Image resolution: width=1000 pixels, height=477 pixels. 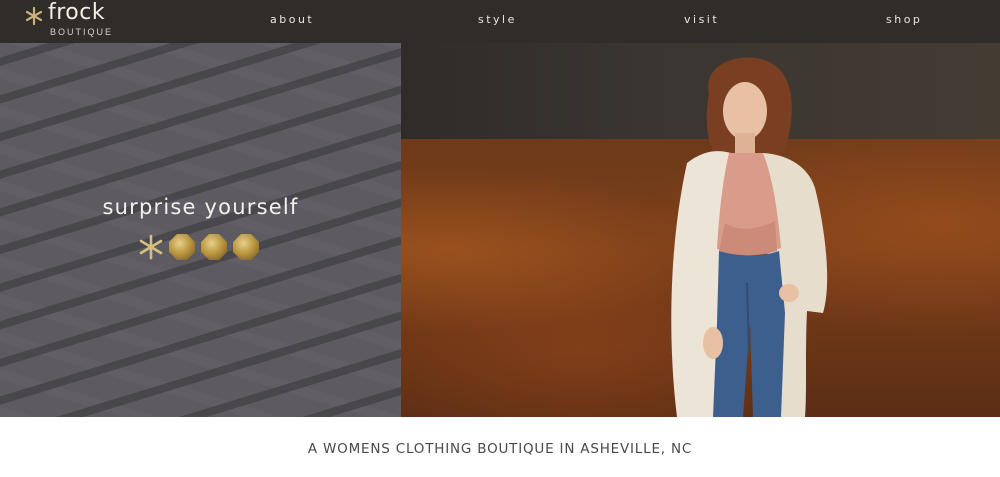 I want to click on hero-tagline: surprise yourself, so click(x=200, y=207).